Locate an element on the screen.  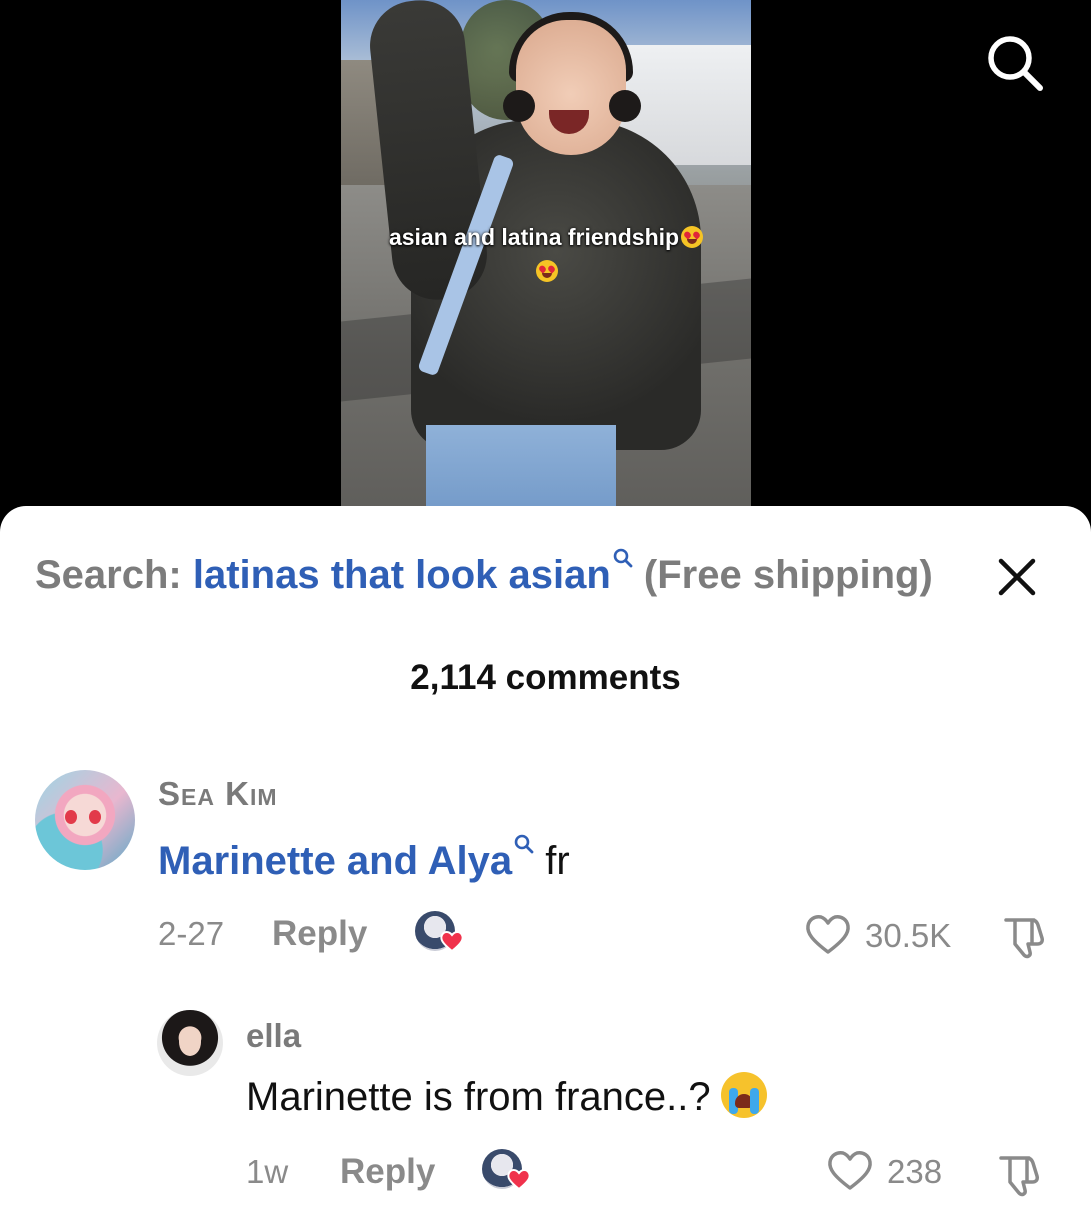
search-prefix: Search: is located at coordinates (108, 575).